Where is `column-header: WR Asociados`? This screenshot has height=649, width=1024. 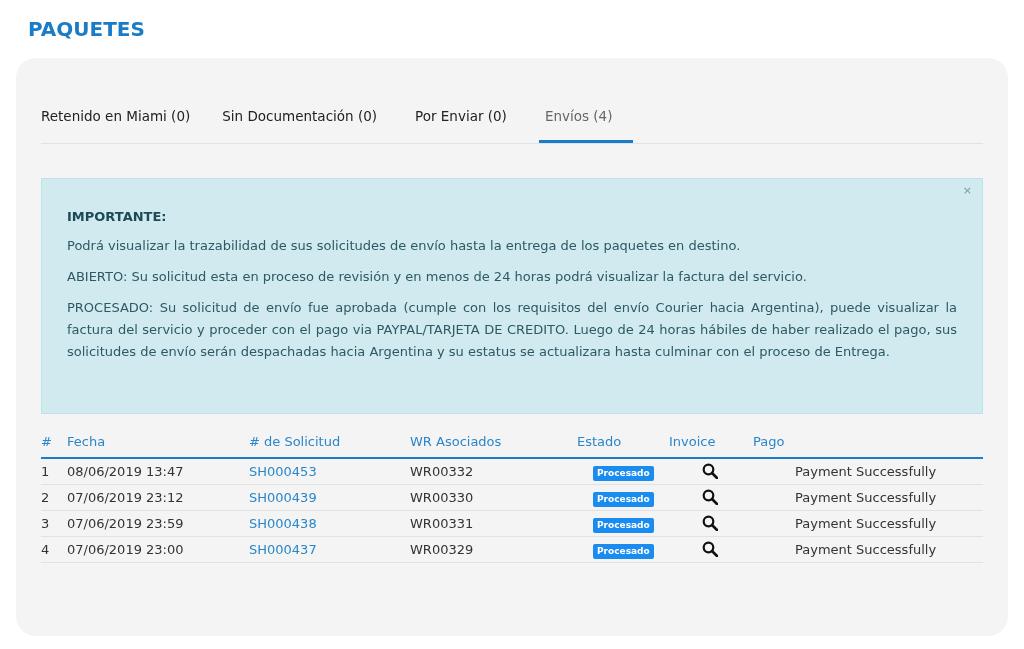
column-header: WR Asociados is located at coordinates (456, 442).